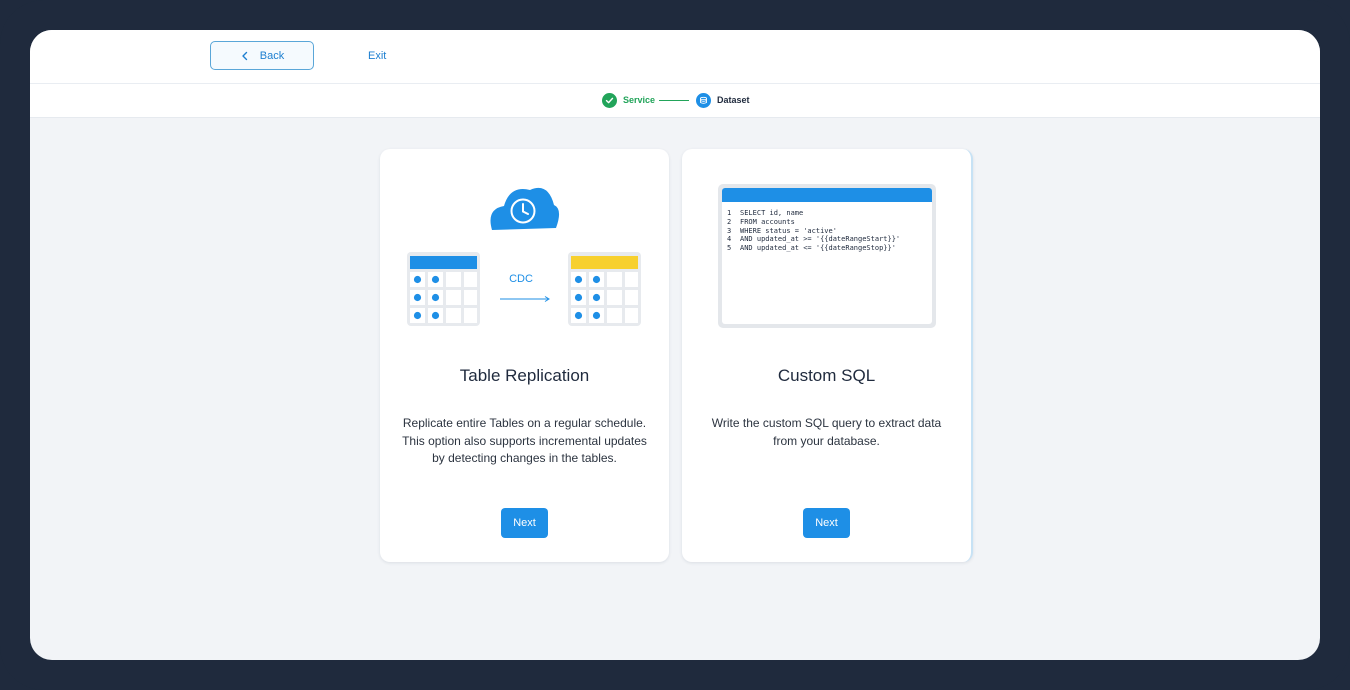 The image size is (1350, 690). I want to click on back-button: Back, so click(262, 55).